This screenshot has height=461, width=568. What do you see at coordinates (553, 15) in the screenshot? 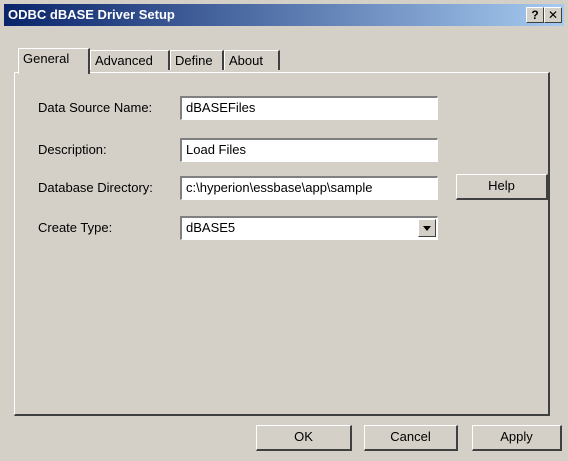
I see `close-icon: ✕` at bounding box center [553, 15].